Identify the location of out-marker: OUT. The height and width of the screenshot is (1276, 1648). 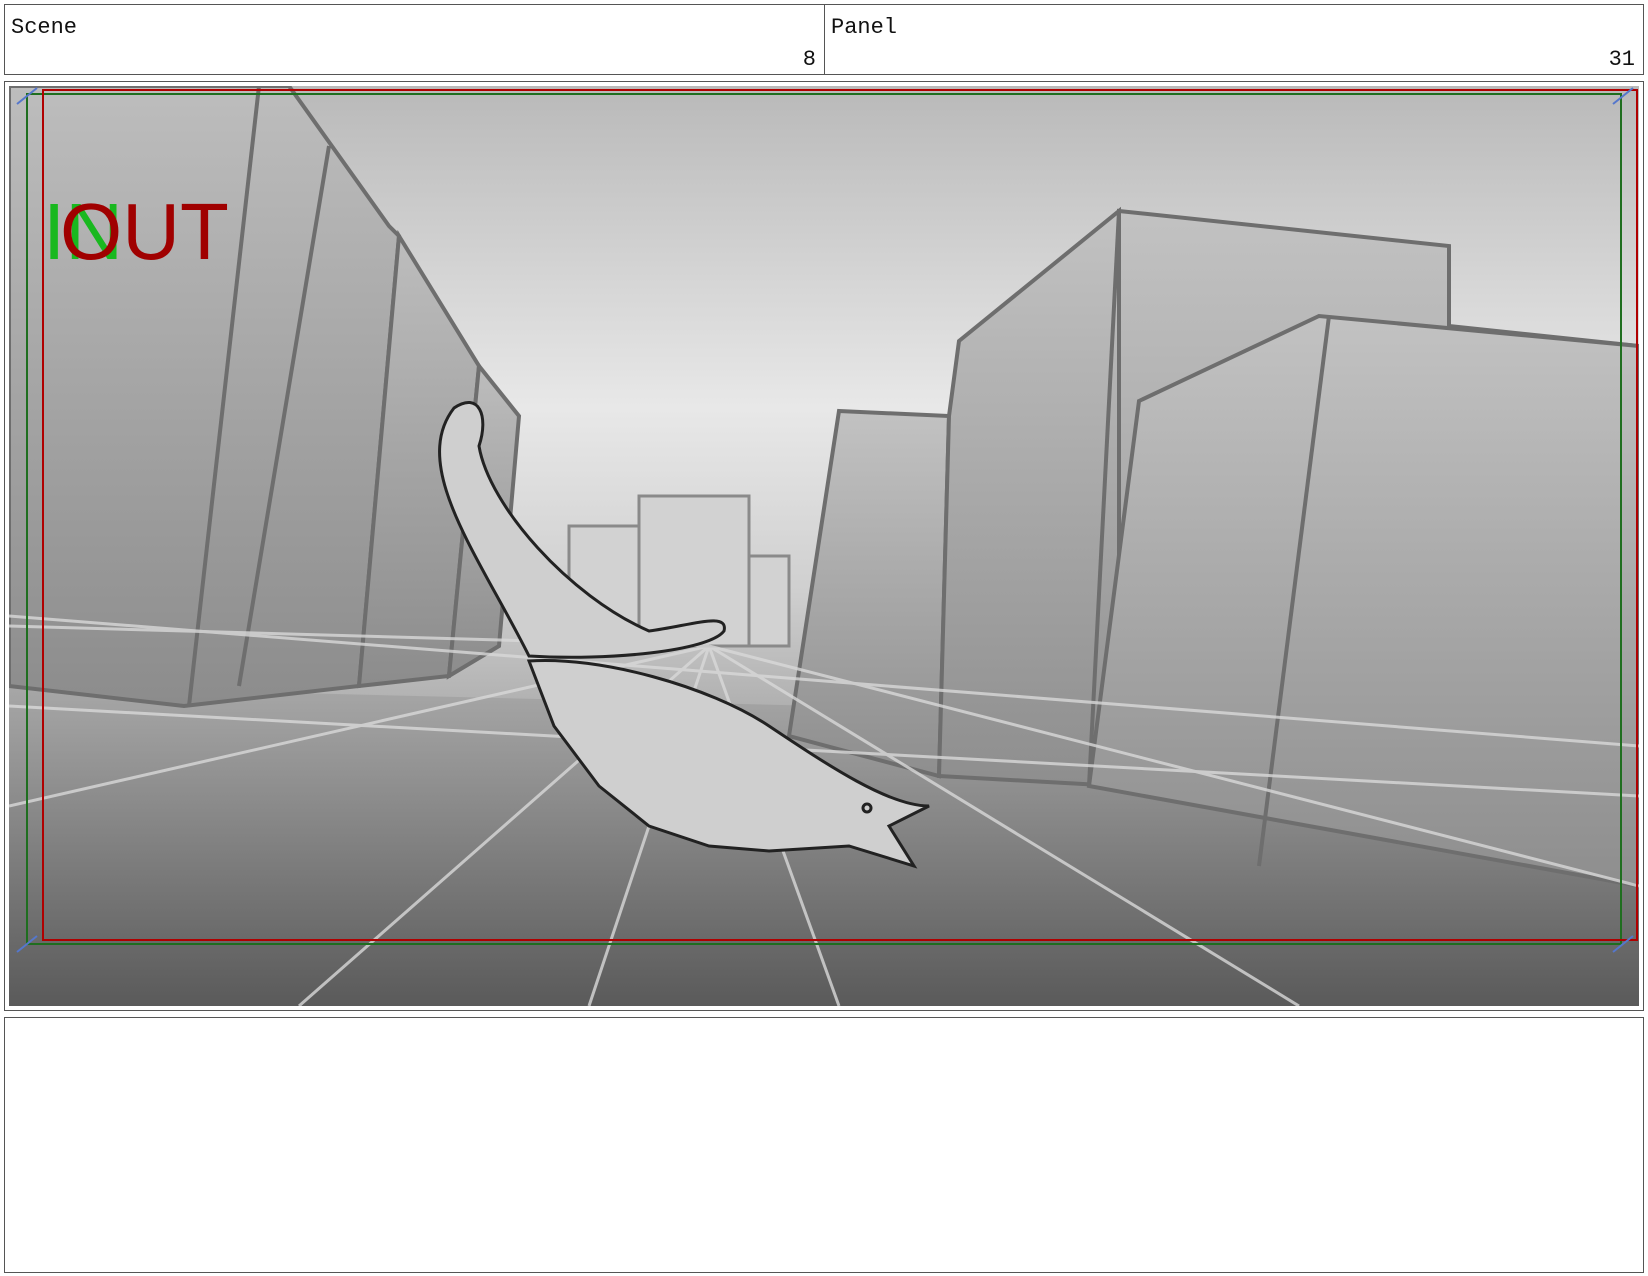
(144, 231).